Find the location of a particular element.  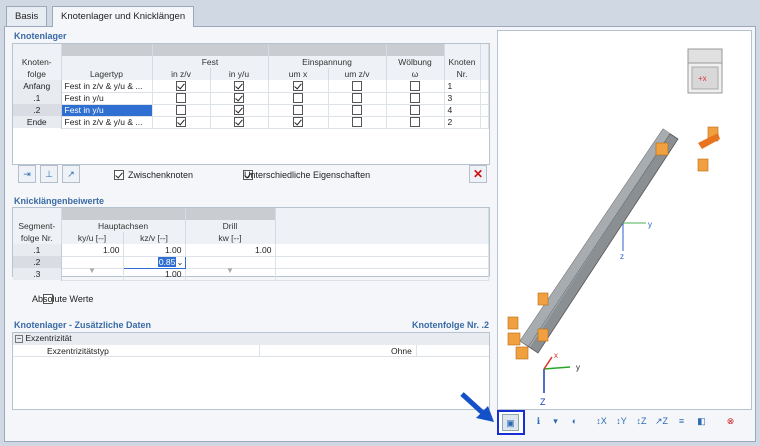

support-select-button: ↗ is located at coordinates (71, 174).